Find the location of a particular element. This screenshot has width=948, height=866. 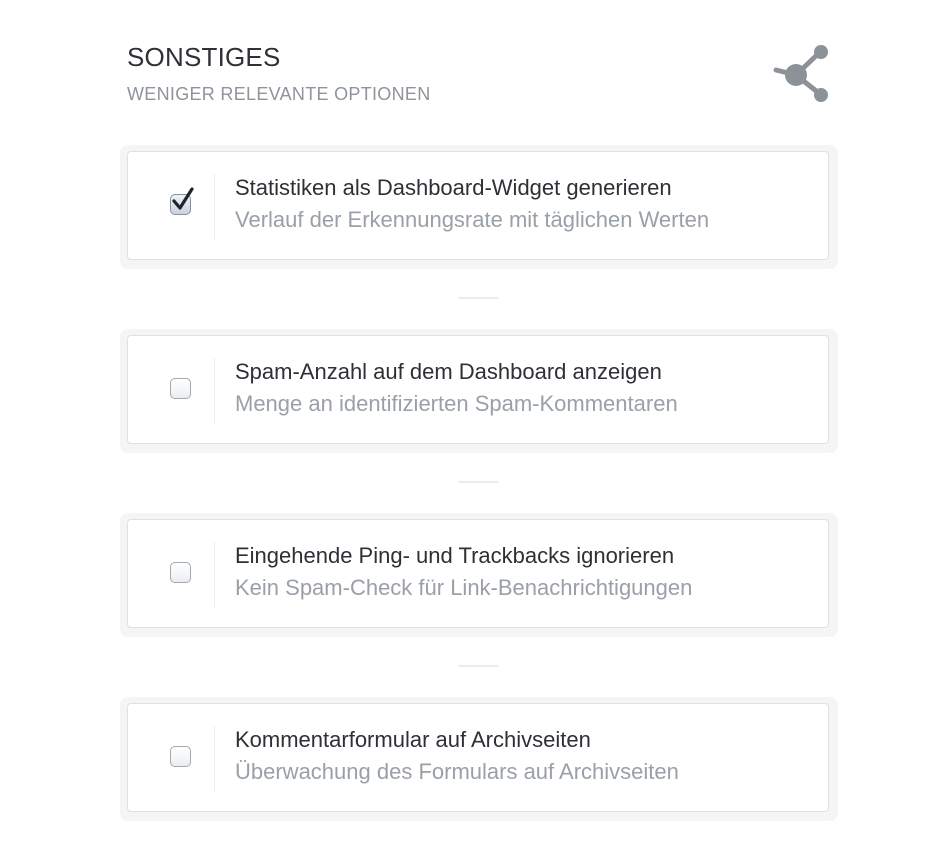

checkbox-archive-form is located at coordinates (180, 756).